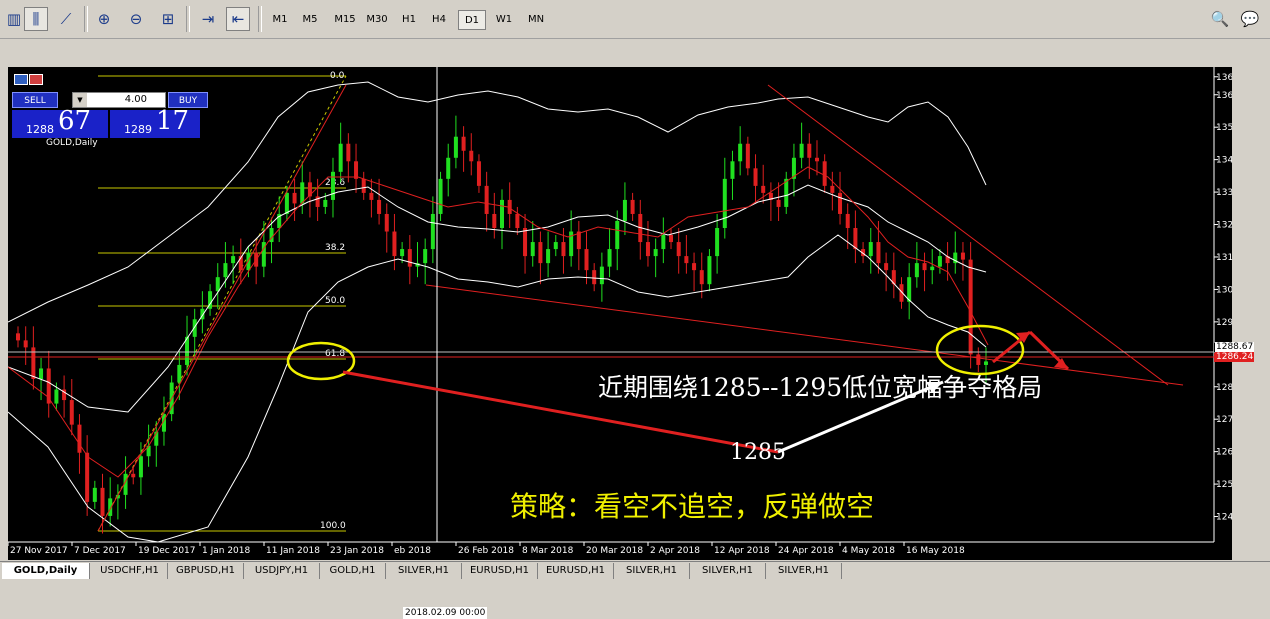  What do you see at coordinates (104, 19) in the screenshot?
I see `zoom-in-icon: ⊕` at bounding box center [104, 19].